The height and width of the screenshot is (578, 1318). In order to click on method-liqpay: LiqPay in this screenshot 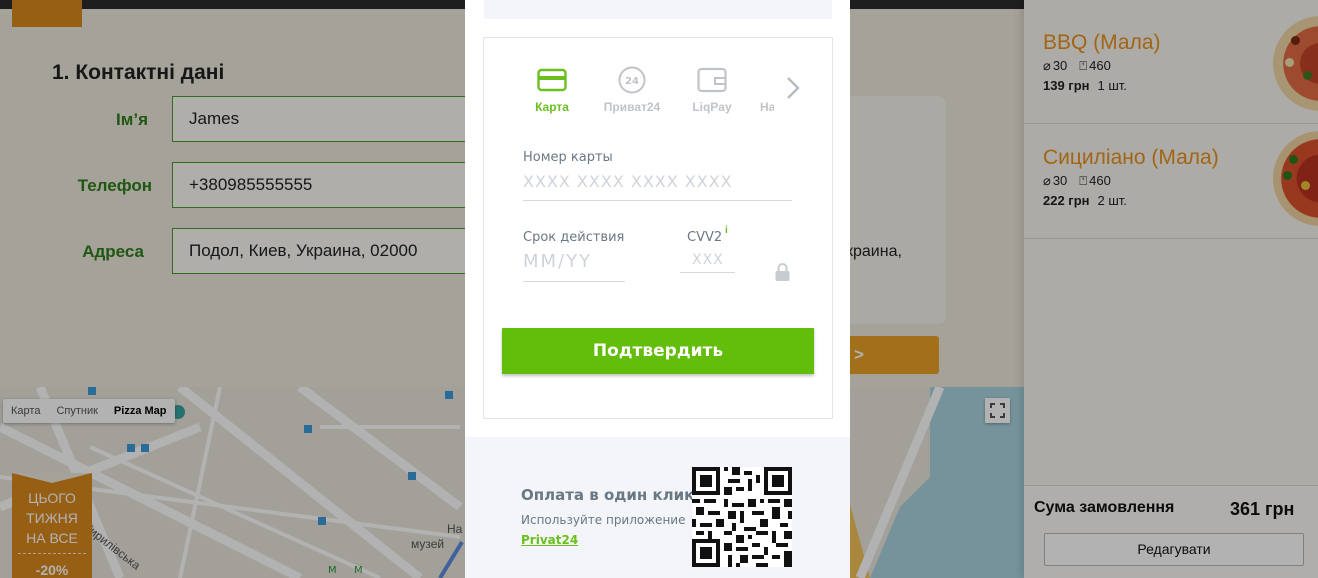, I will do `click(712, 89)`.